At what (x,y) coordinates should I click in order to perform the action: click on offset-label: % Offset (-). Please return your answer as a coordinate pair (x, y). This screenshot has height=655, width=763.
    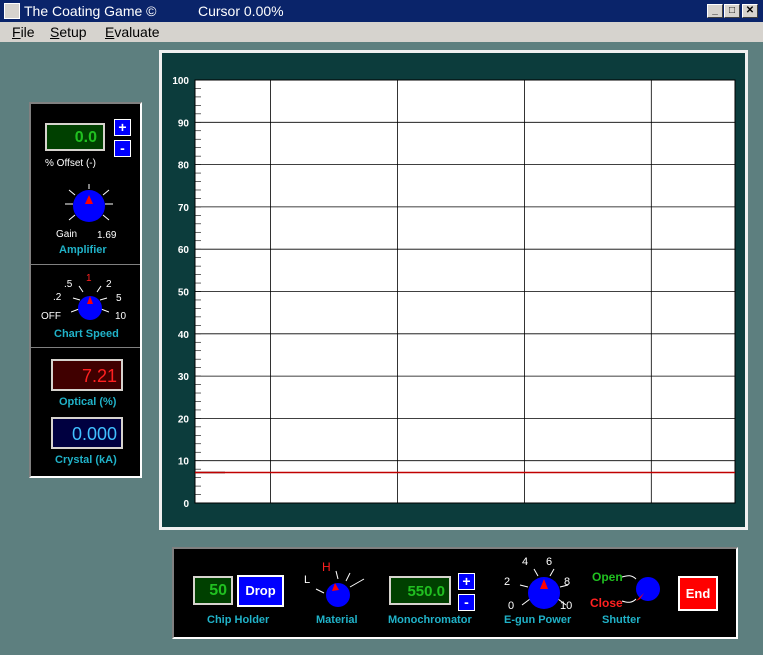
    Looking at the image, I should click on (70, 163).